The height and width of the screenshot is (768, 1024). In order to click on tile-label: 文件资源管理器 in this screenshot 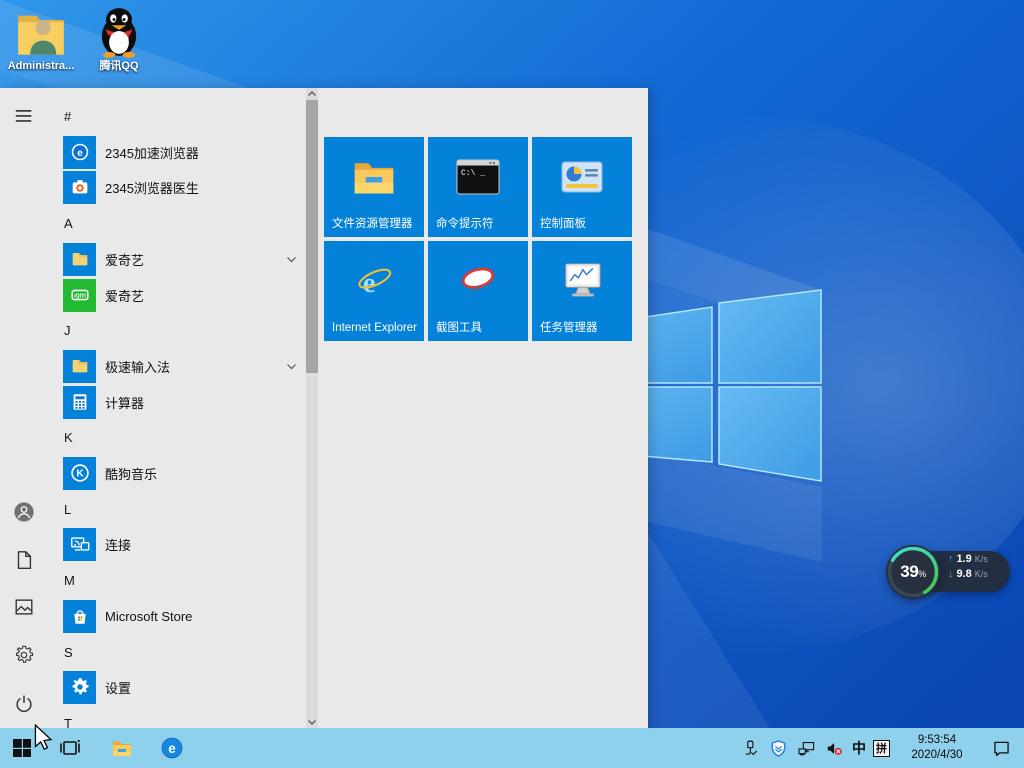, I will do `click(372, 224)`.